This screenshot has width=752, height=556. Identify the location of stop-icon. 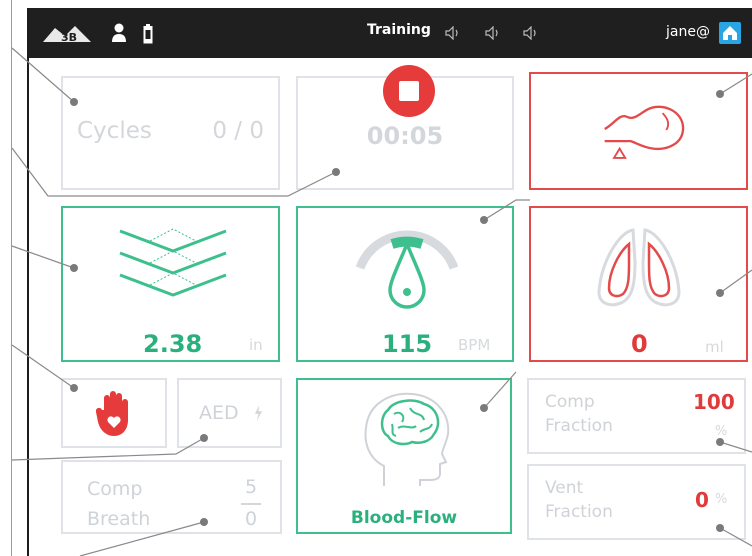
(409, 91).